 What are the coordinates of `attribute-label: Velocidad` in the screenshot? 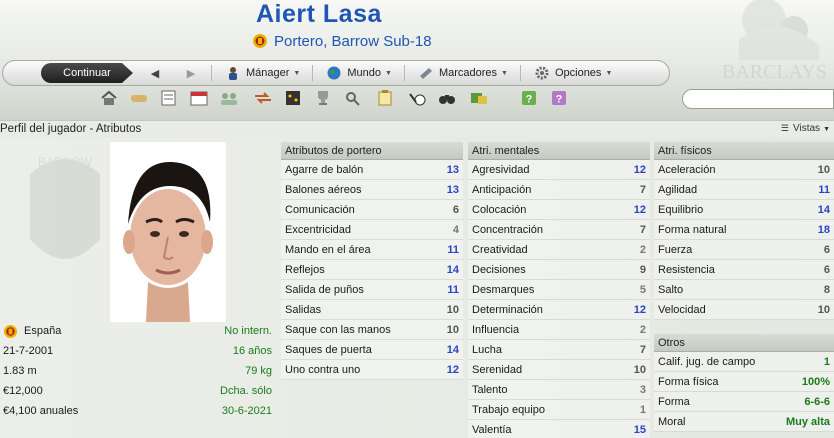 It's located at (682, 309).